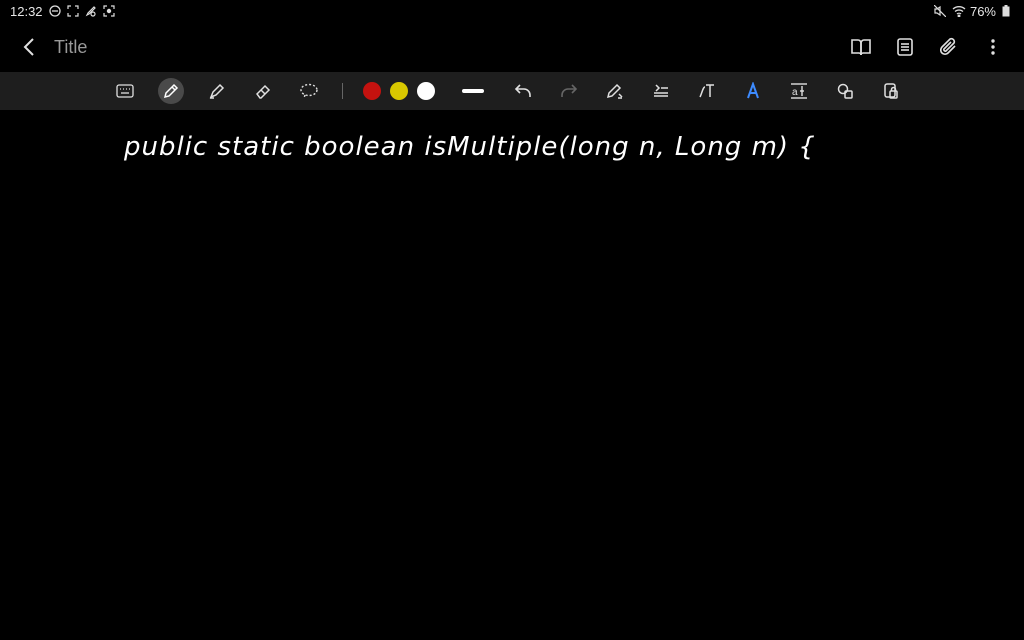 This screenshot has height=640, width=1024. What do you see at coordinates (91, 11) in the screenshot?
I see `pen-status-icon` at bounding box center [91, 11].